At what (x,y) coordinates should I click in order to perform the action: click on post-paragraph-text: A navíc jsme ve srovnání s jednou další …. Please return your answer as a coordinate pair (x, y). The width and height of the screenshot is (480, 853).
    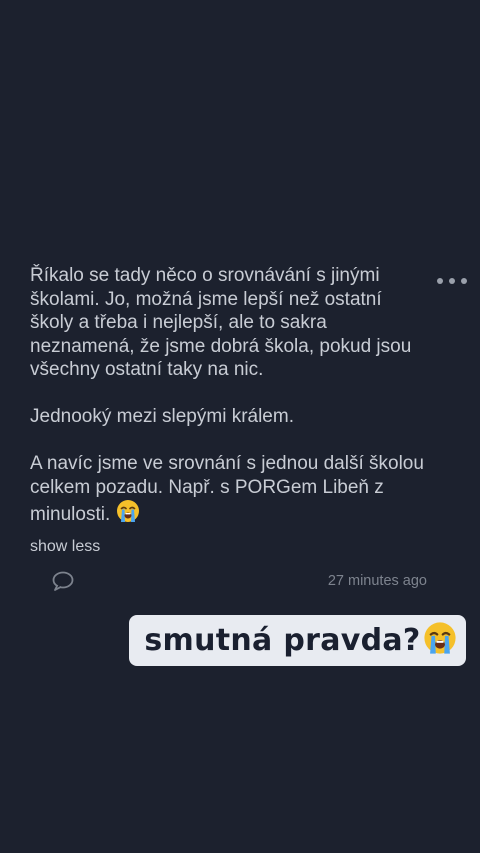
    Looking at the image, I should click on (230, 489).